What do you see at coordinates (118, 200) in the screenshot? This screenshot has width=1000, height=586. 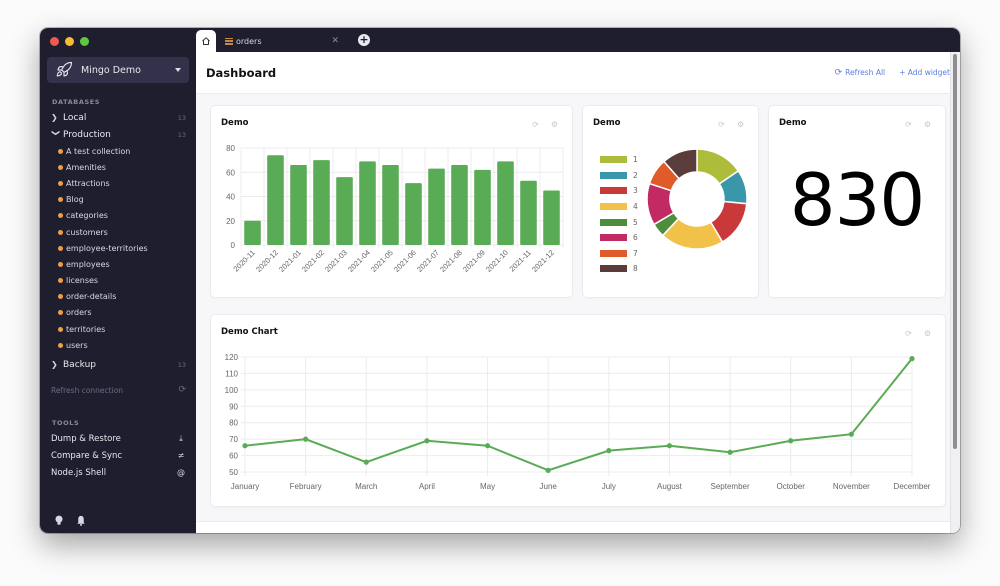 I see `collection-item: Blog` at bounding box center [118, 200].